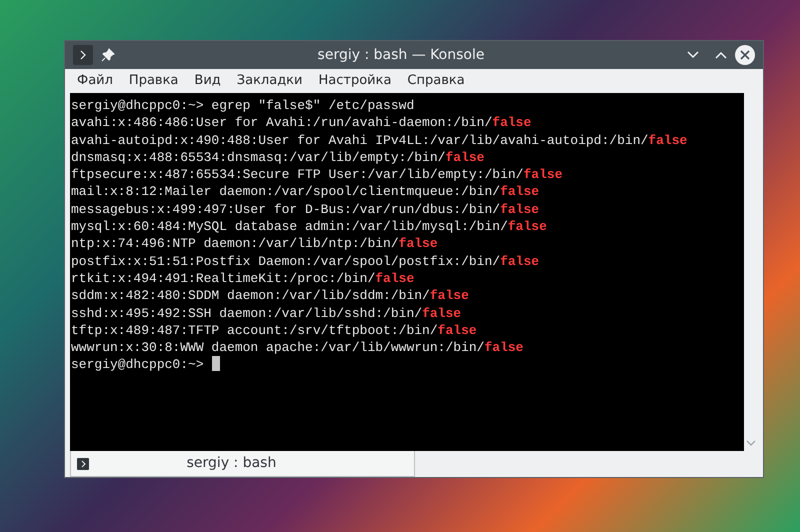 This screenshot has height=532, width=800. I want to click on output-line: tftp:x:489:487:TFTP account:/srv/tftpboot:/bin/, so click(254, 330).